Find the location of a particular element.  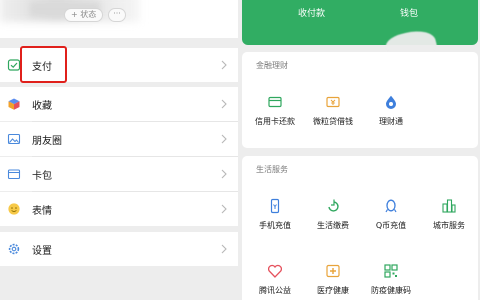

menu-item-favorites: 收藏 is located at coordinates (119, 104).